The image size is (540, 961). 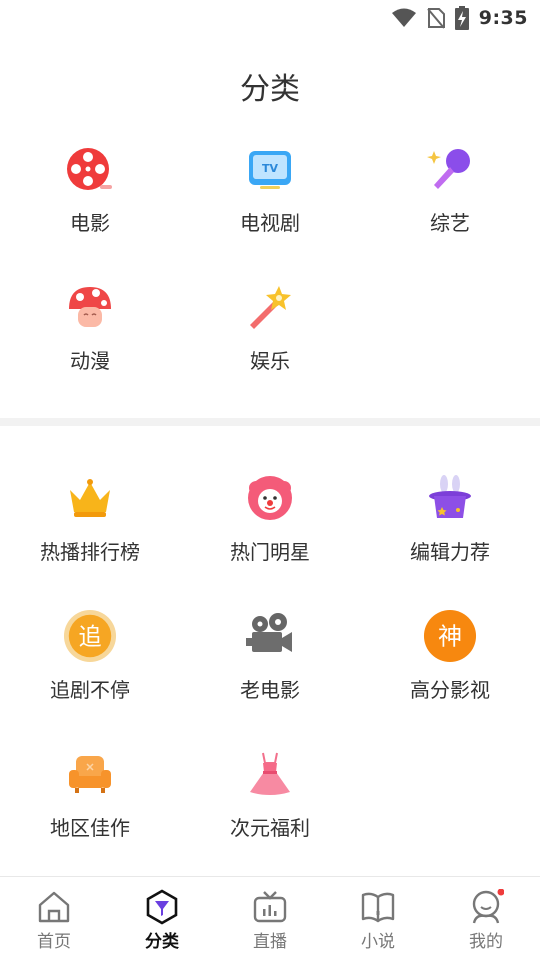 I want to click on book-icon, so click(x=378, y=907).